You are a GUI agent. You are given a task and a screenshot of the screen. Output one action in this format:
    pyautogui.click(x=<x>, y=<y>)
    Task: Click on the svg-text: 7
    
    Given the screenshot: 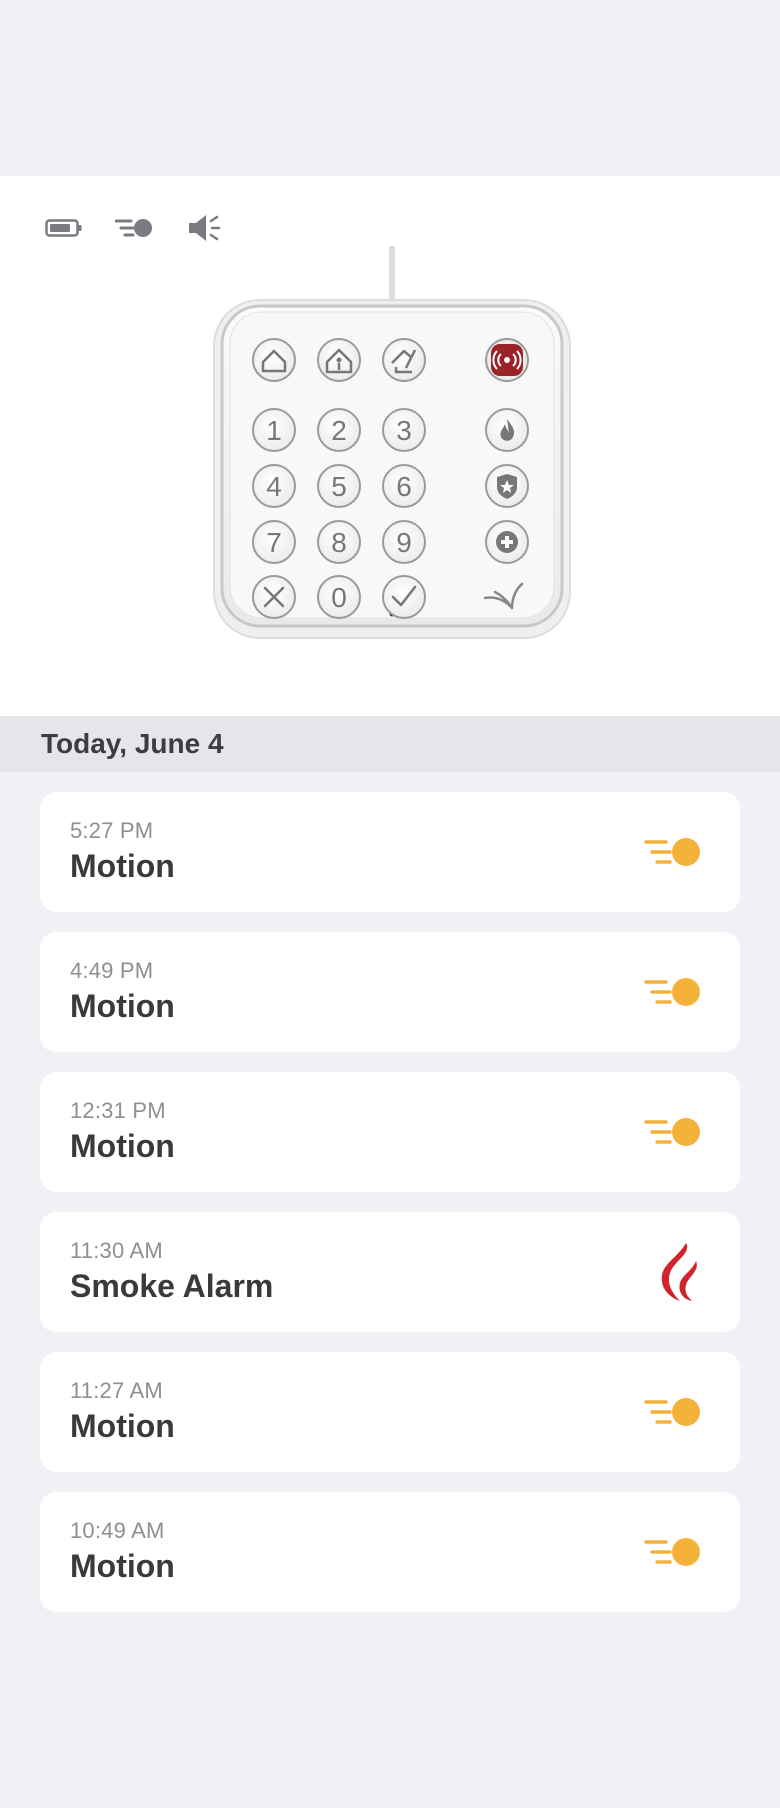 What is the action you would take?
    pyautogui.click(x=274, y=542)
    